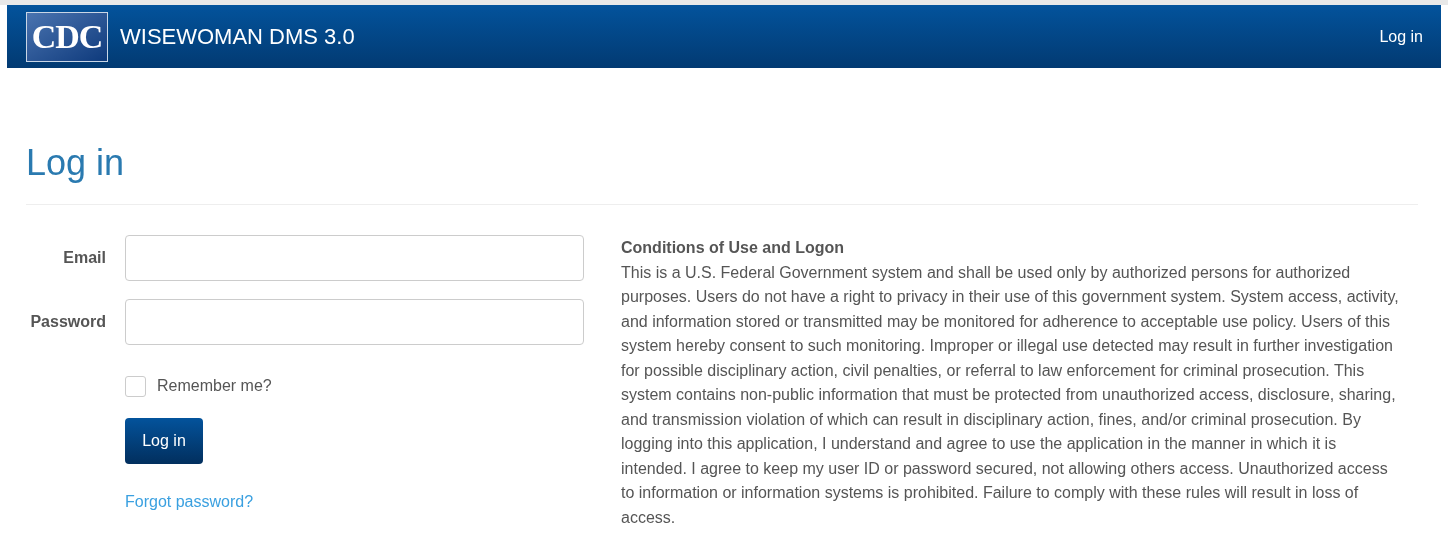 The width and height of the screenshot is (1448, 555). What do you see at coordinates (733, 248) in the screenshot?
I see `conditions-heading: Conditions of Use and Logon` at bounding box center [733, 248].